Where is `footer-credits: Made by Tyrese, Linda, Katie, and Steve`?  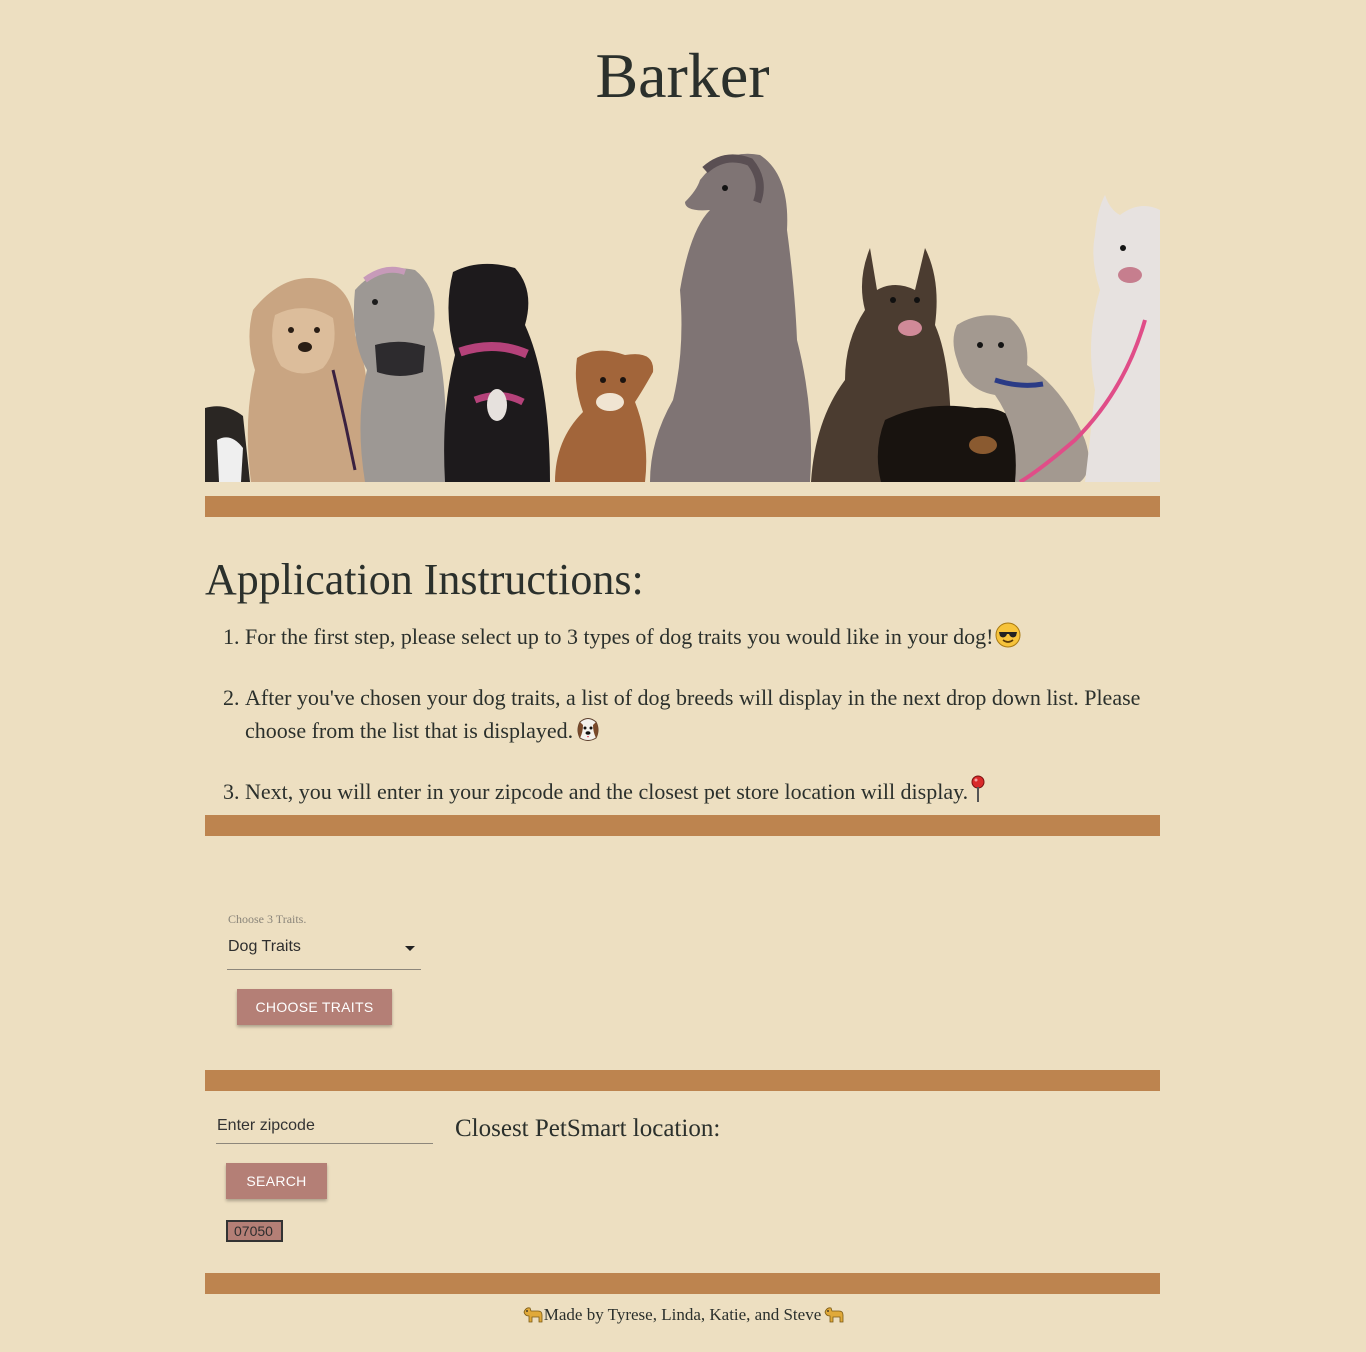
footer-credits: Made by Tyrese, Linda, Katie, and Steve is located at coordinates (682, 1314).